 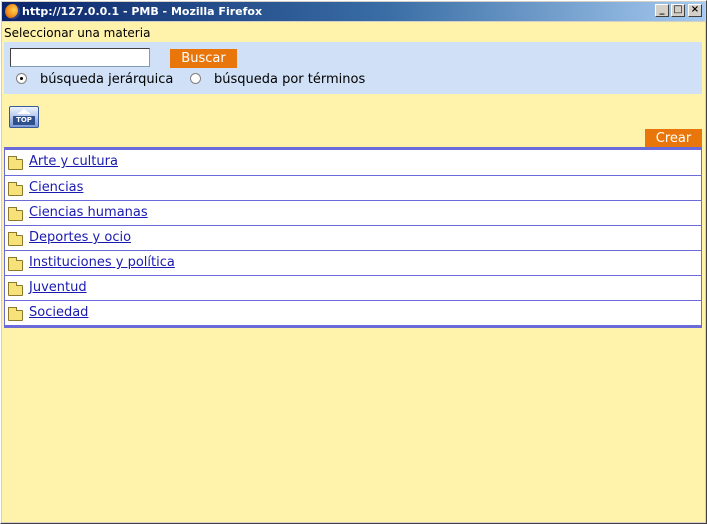 I want to click on top-arrow-icon: TOP, so click(x=24, y=117).